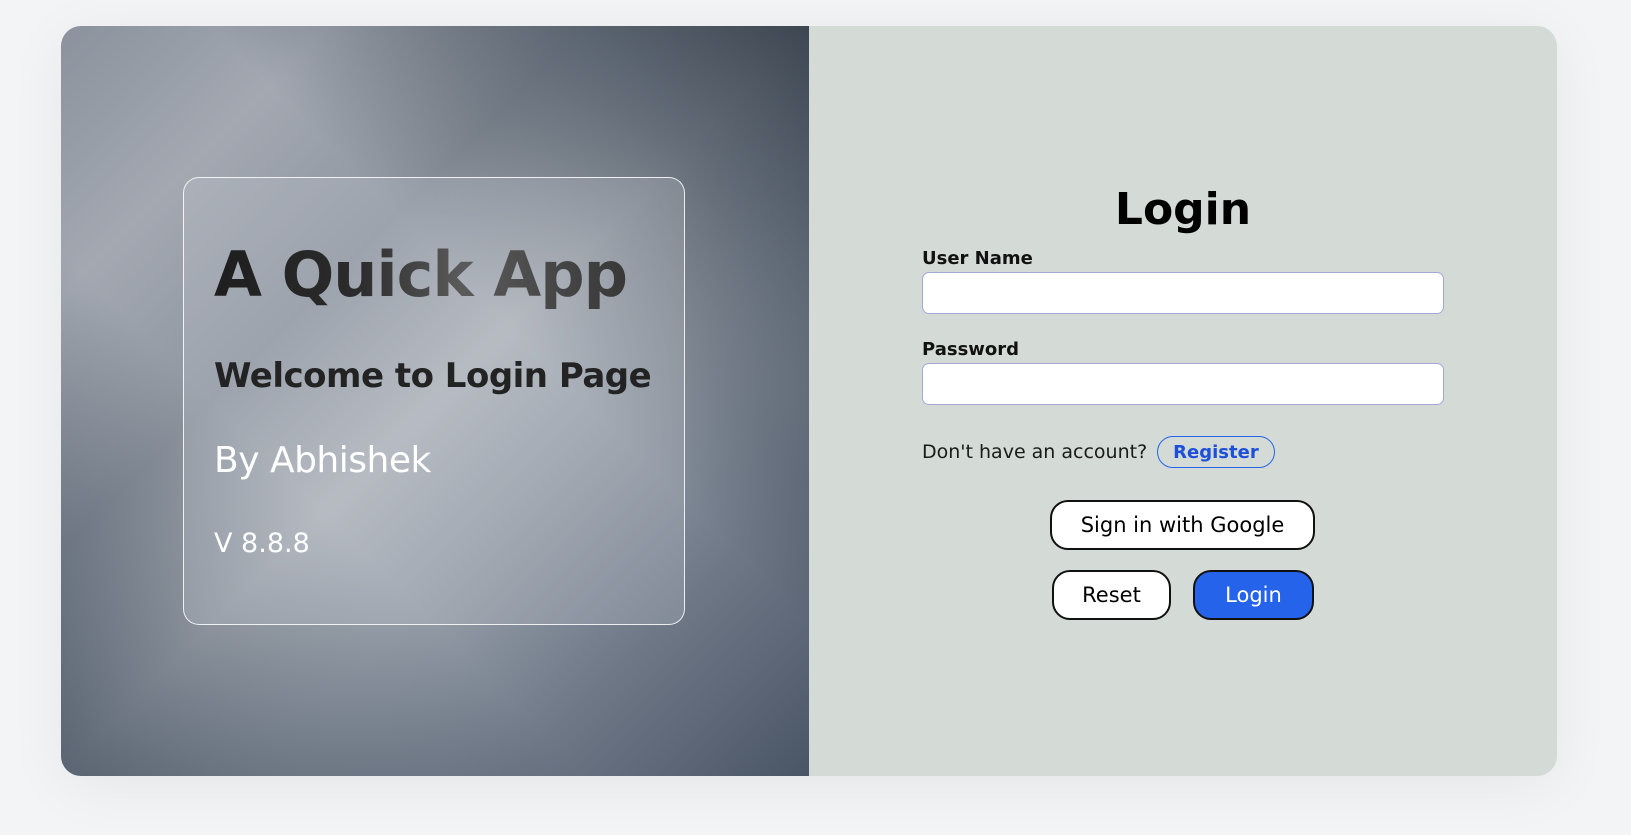 This screenshot has width=1631, height=835. What do you see at coordinates (1183, 209) in the screenshot?
I see `page-title: Login` at bounding box center [1183, 209].